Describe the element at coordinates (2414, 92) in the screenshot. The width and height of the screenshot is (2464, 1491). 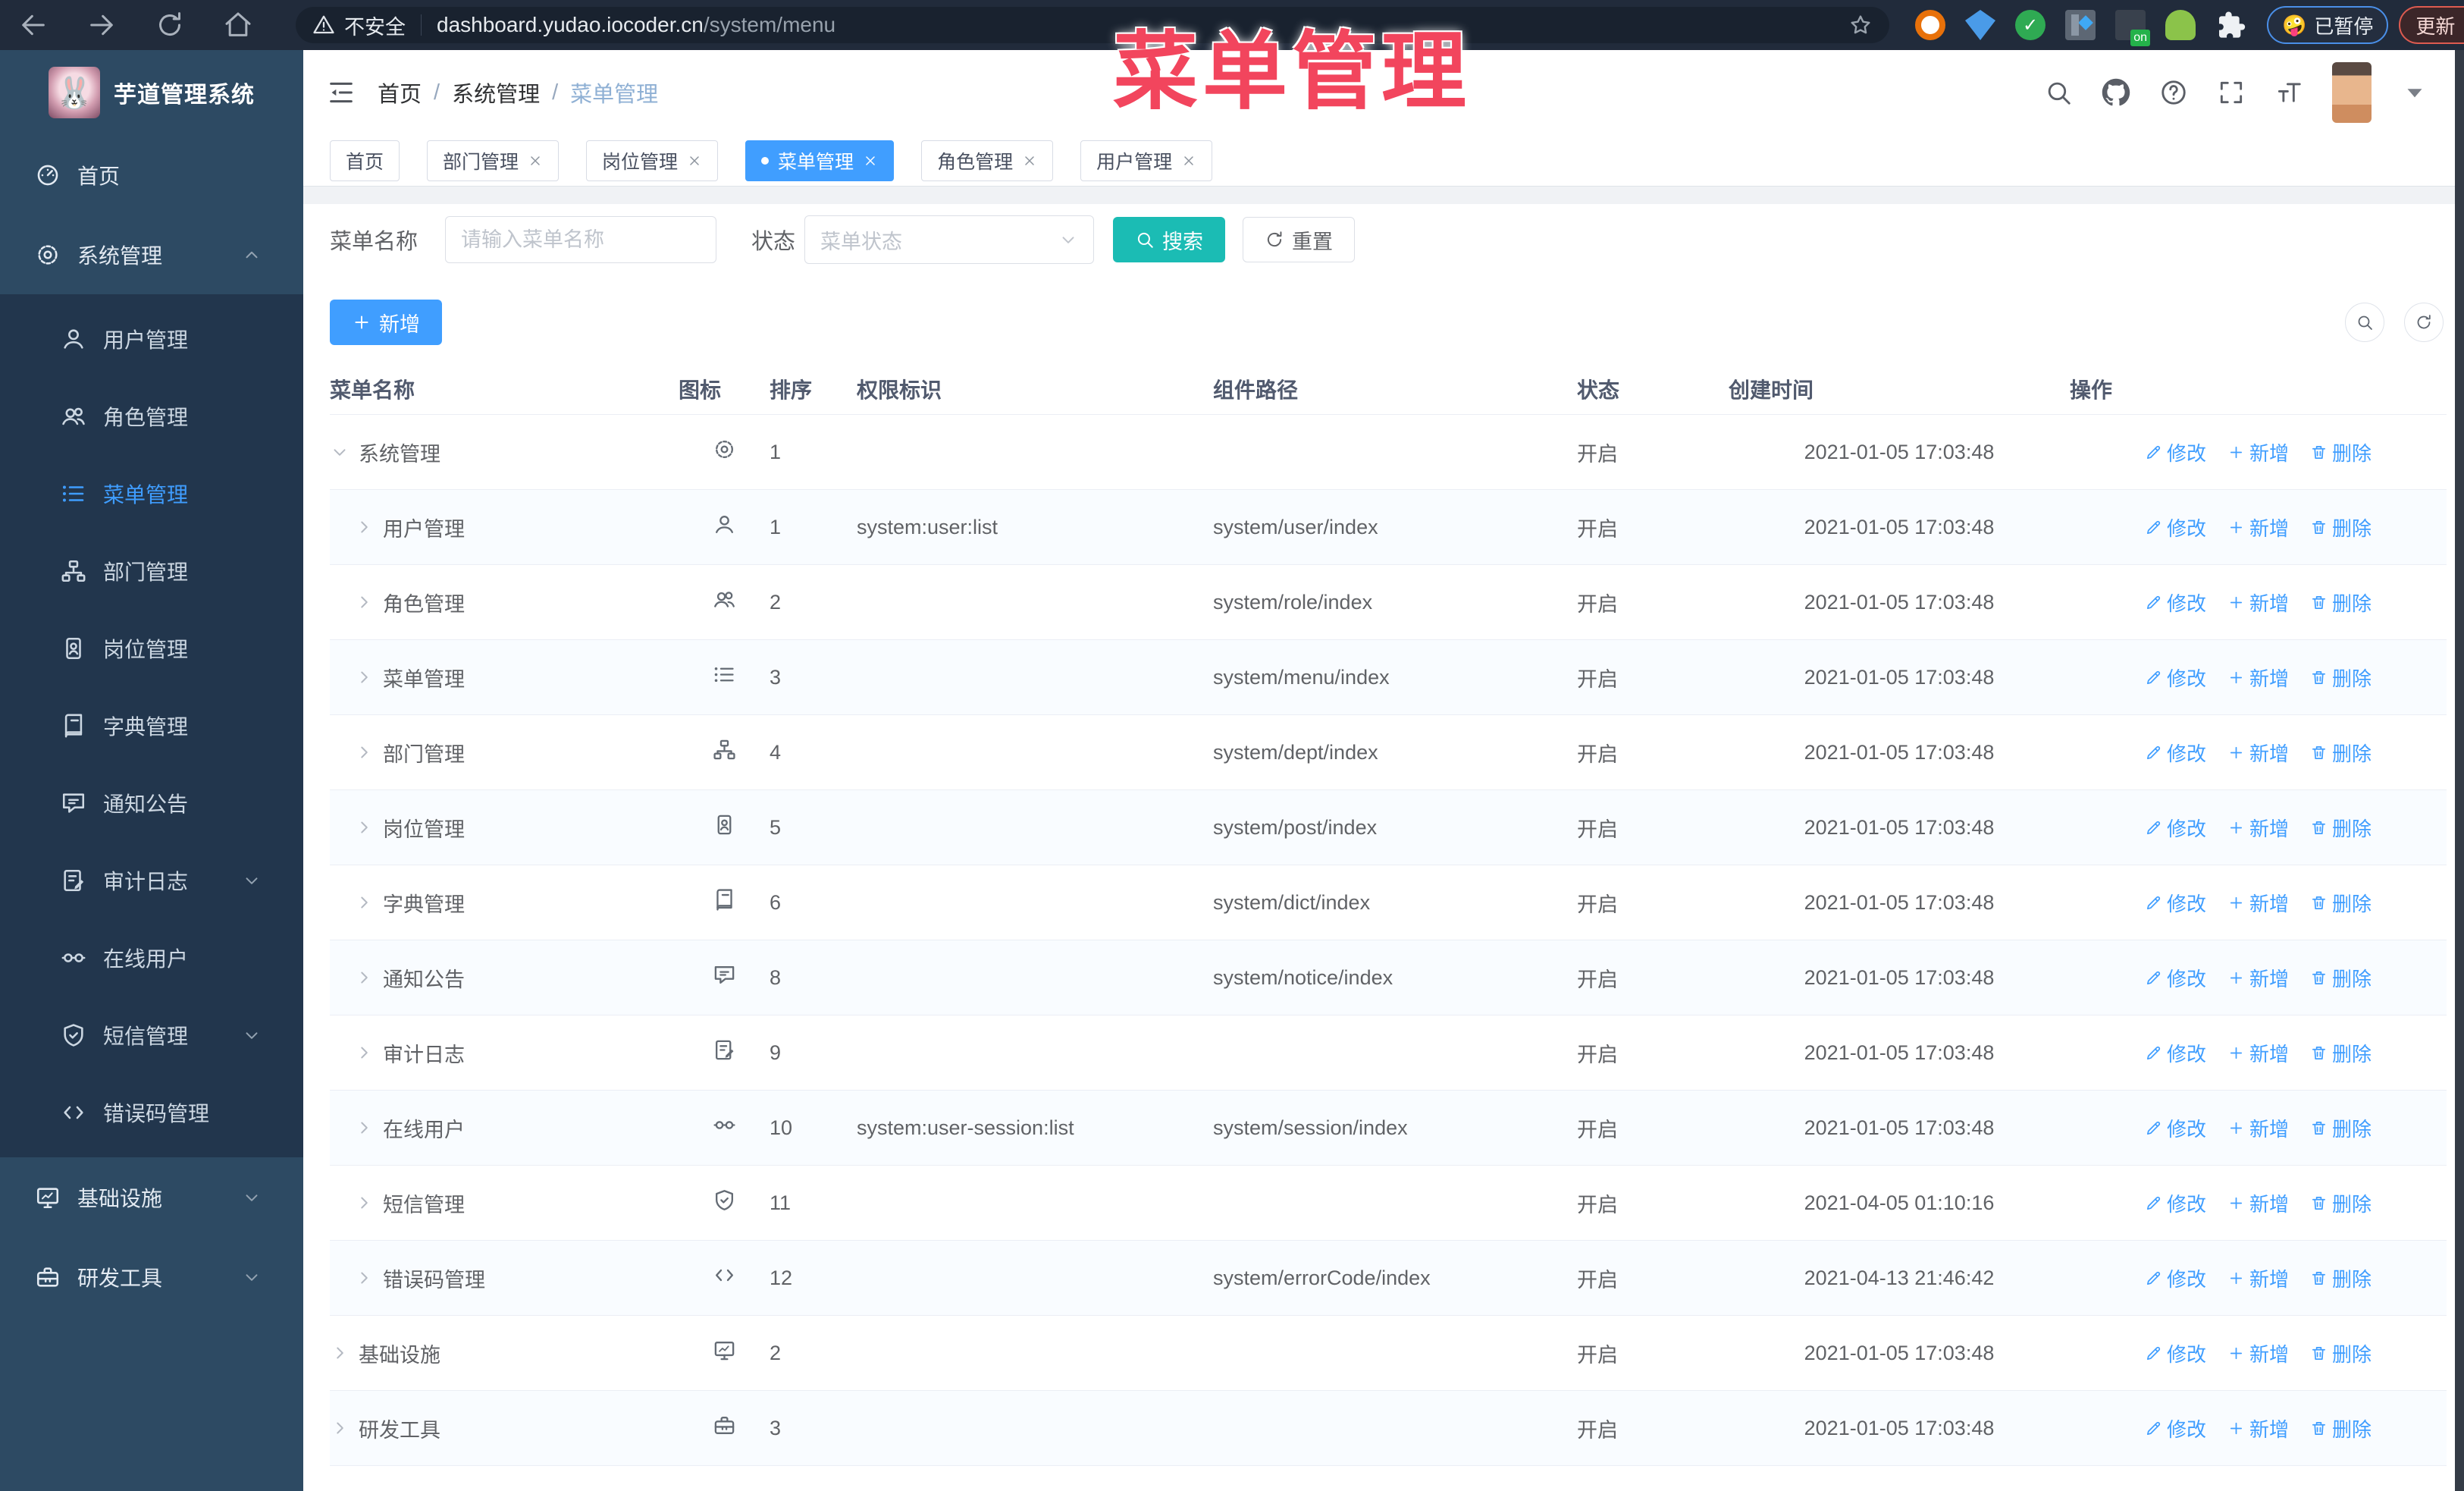
I see `avatar-caret-icon` at that location.